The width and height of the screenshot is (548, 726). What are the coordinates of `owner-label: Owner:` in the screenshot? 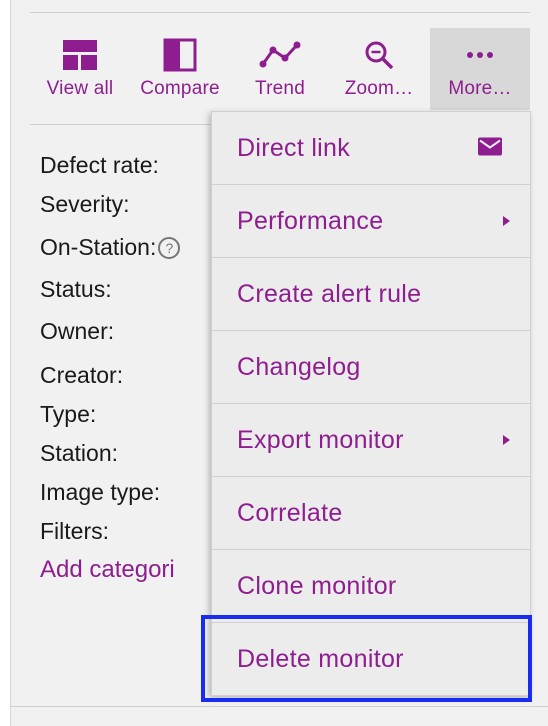 It's located at (77, 331).